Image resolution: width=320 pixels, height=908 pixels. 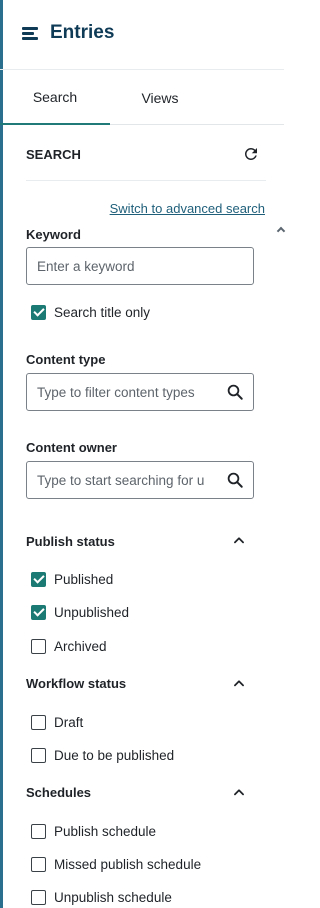 I want to click on tab-bar: Search Views, so click(x=142, y=97).